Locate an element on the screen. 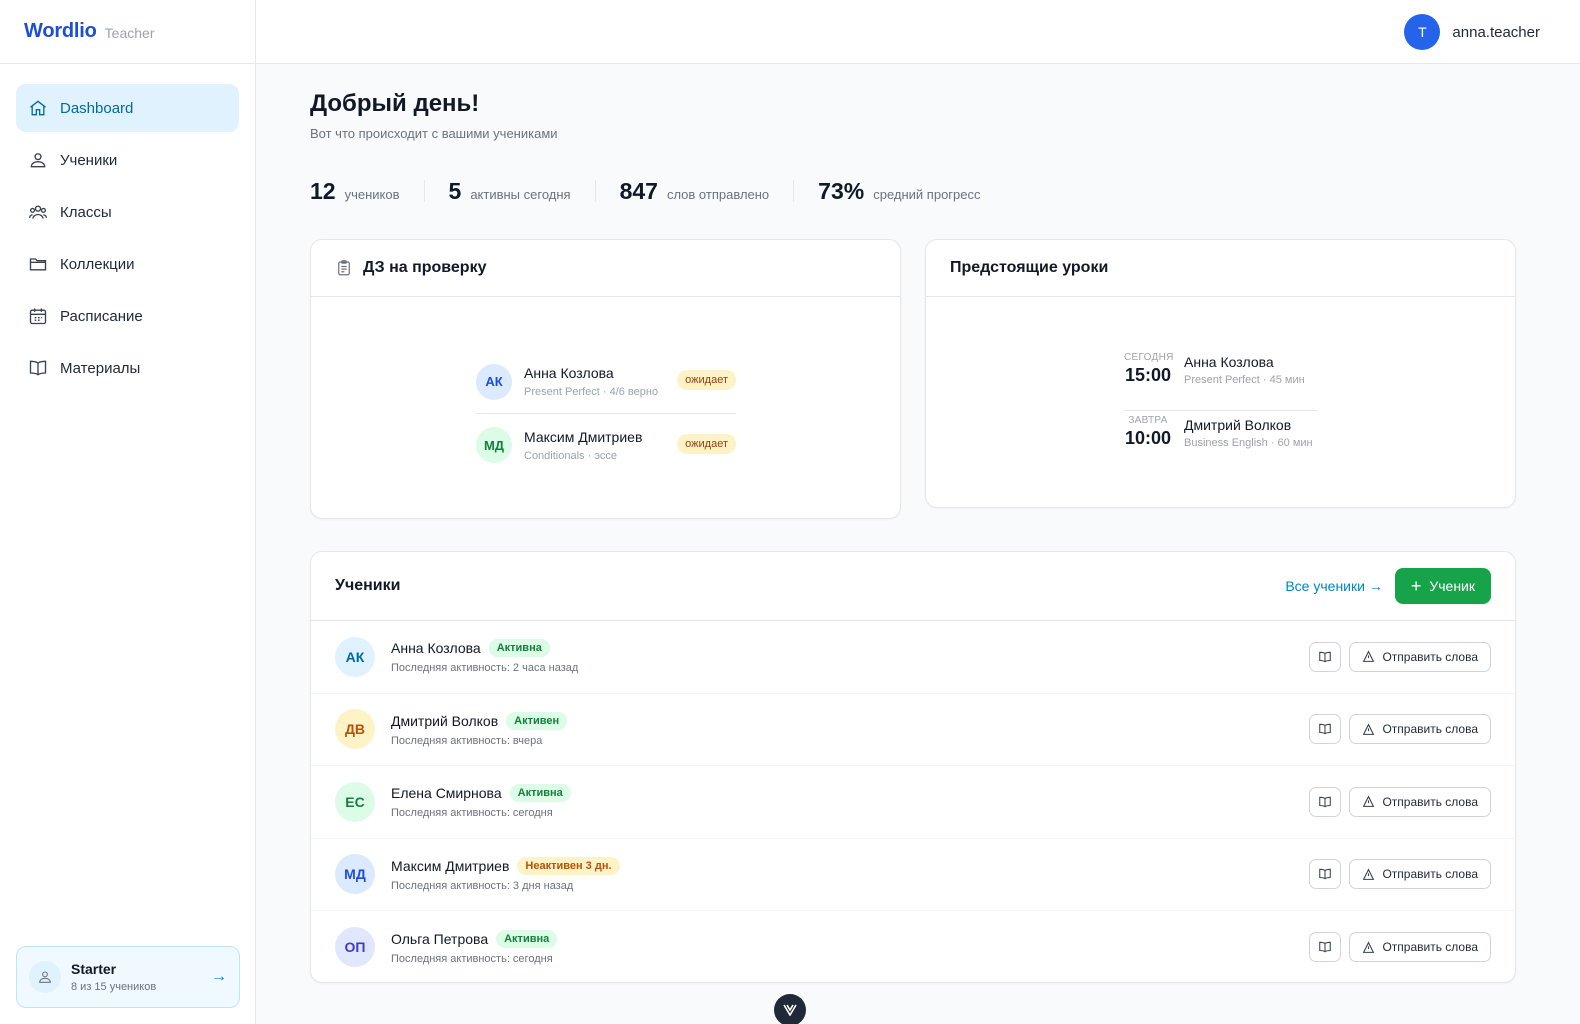 Image resolution: width=1580 pixels, height=1024 pixels. sidebar-item-collections: Коллекции is located at coordinates (127, 264).